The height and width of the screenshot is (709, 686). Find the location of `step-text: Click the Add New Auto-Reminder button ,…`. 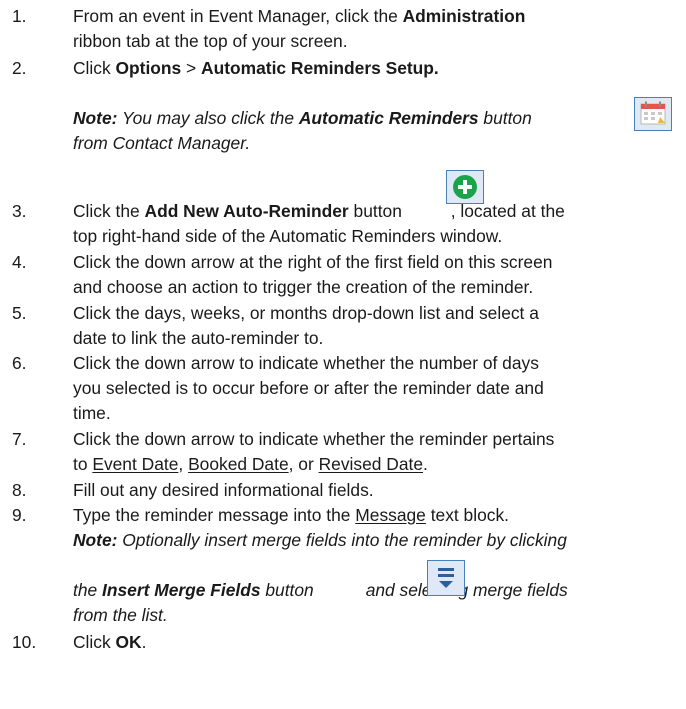

step-text: Click the Add New Auto-Reminder button ,… is located at coordinates (319, 223).